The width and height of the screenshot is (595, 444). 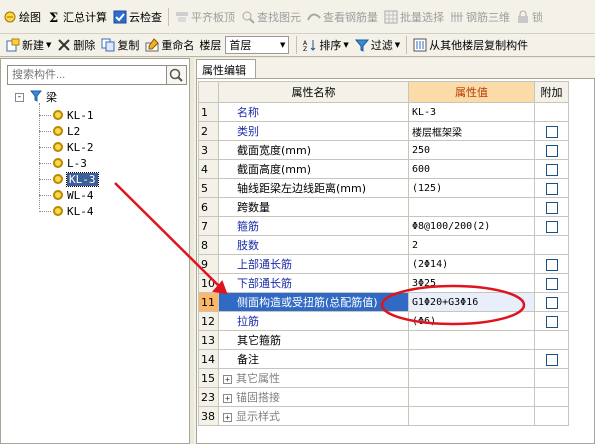 I want to click on property-value-cell: (125), so click(x=471, y=188).